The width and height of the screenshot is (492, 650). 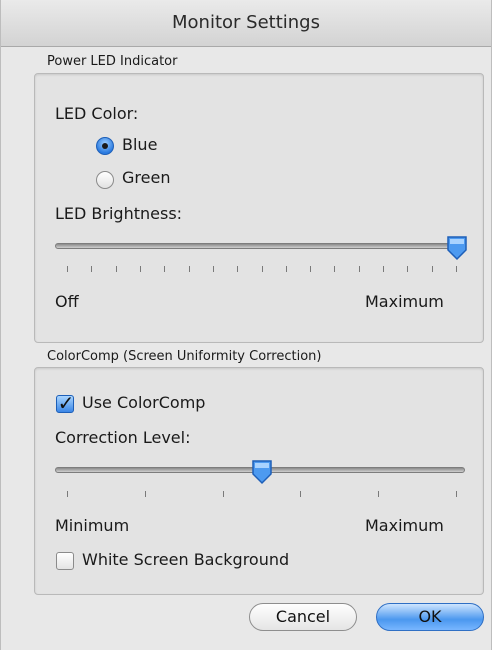 I want to click on radio-green, so click(x=105, y=180).